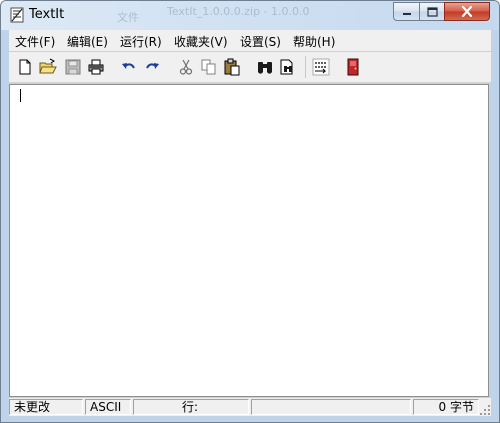 This screenshot has height=423, width=500. I want to click on maximize-button, so click(432, 11).